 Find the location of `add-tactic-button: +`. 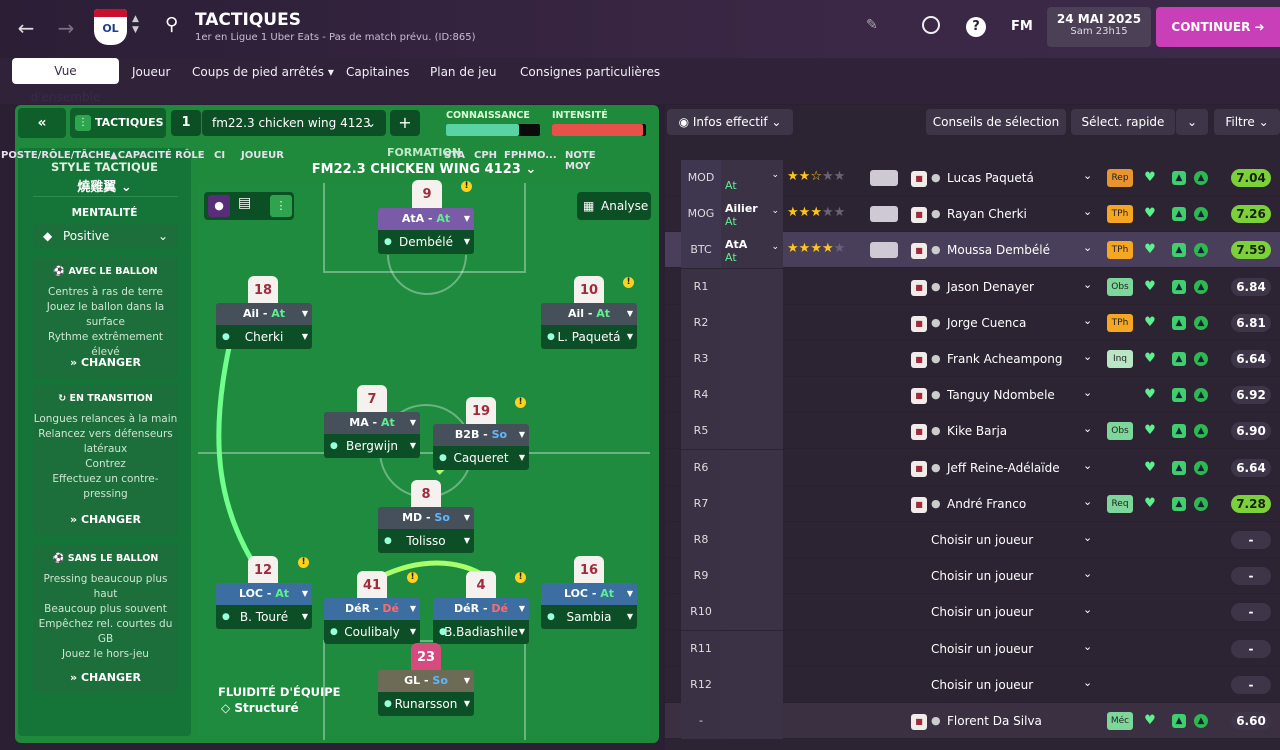

add-tactic-button: + is located at coordinates (405, 123).